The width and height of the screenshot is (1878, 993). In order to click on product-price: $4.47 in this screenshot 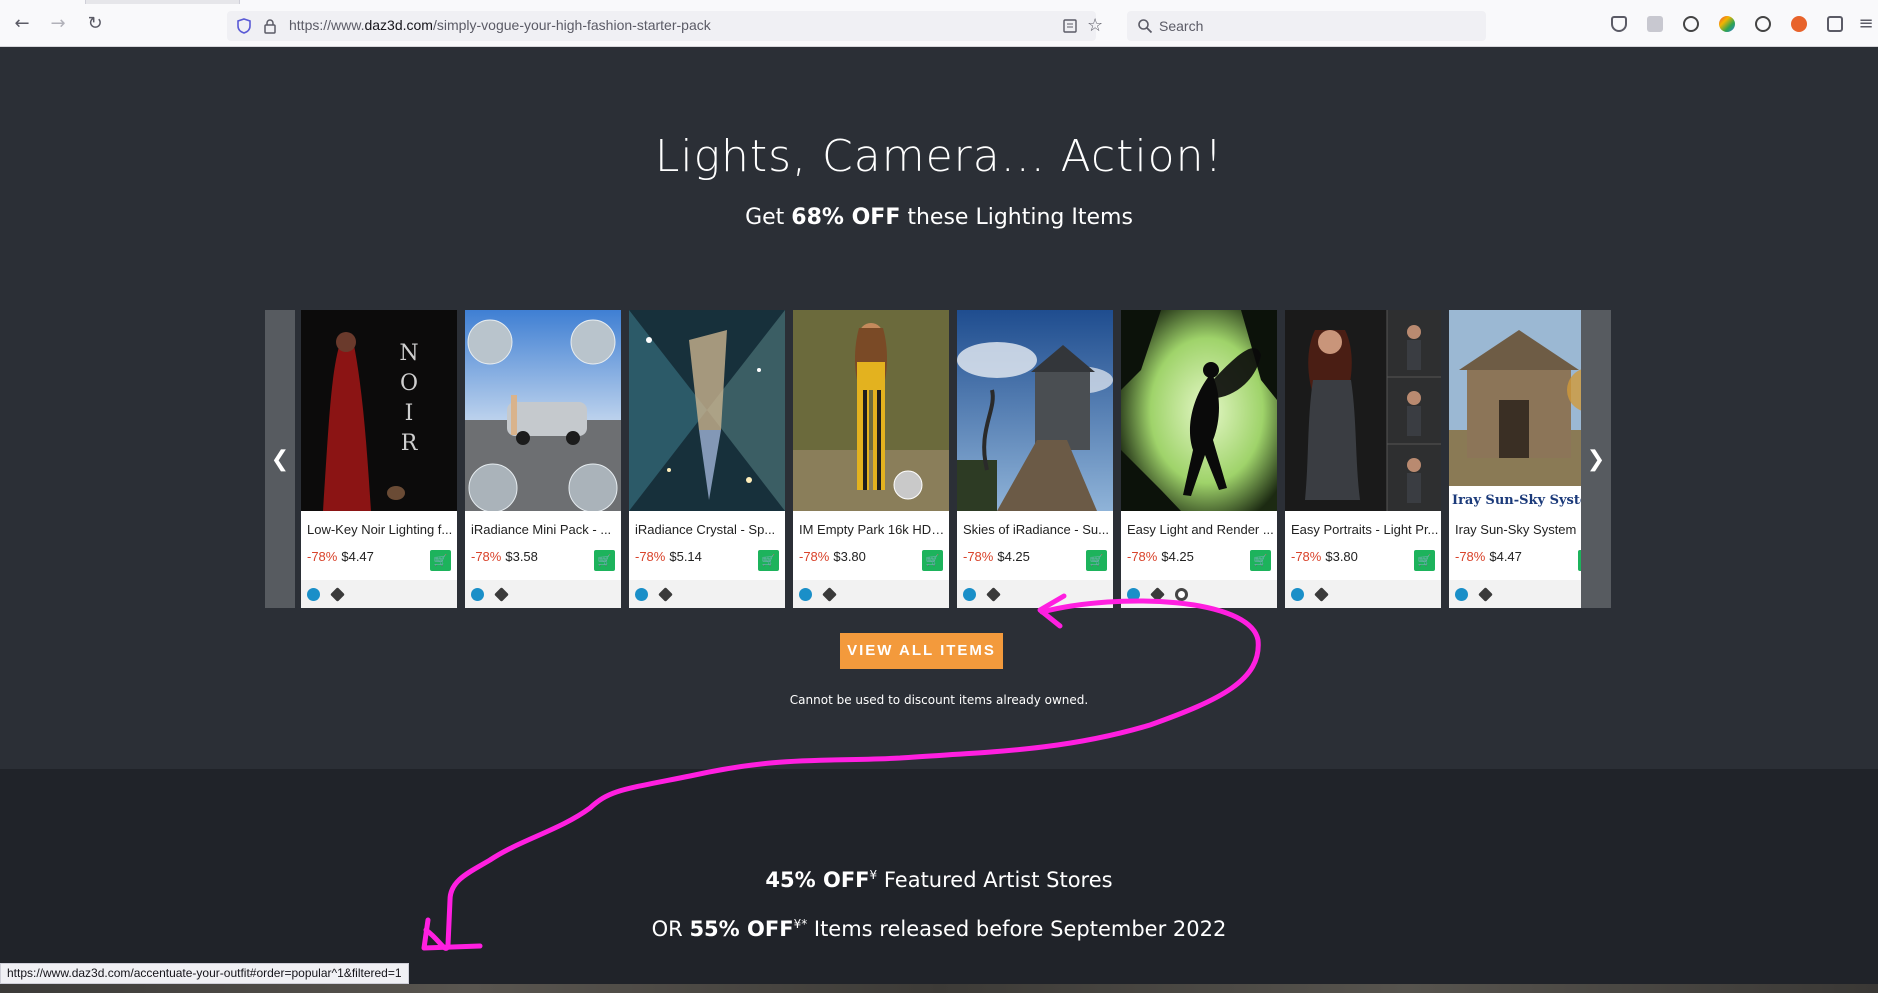, I will do `click(1505, 556)`.